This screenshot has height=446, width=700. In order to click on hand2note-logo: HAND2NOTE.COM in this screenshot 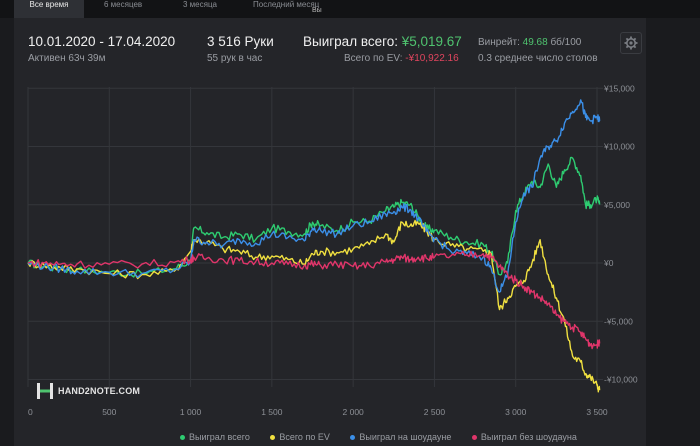, I will do `click(111, 391)`.